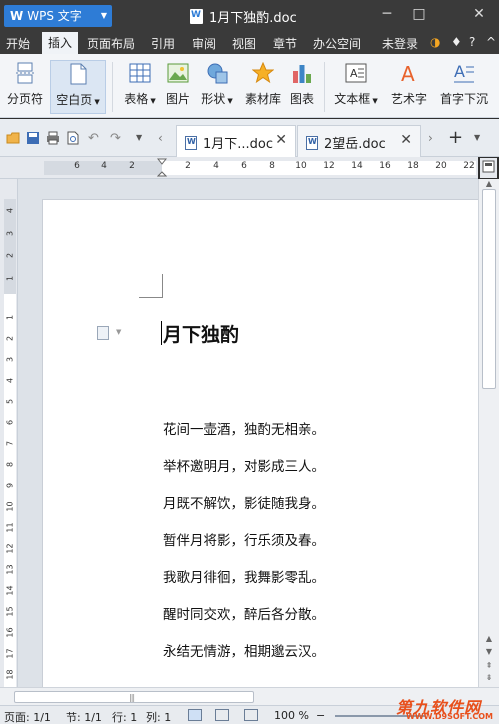  I want to click on poem-line: 醒时同交欢，醉后各分散。, so click(244, 613).